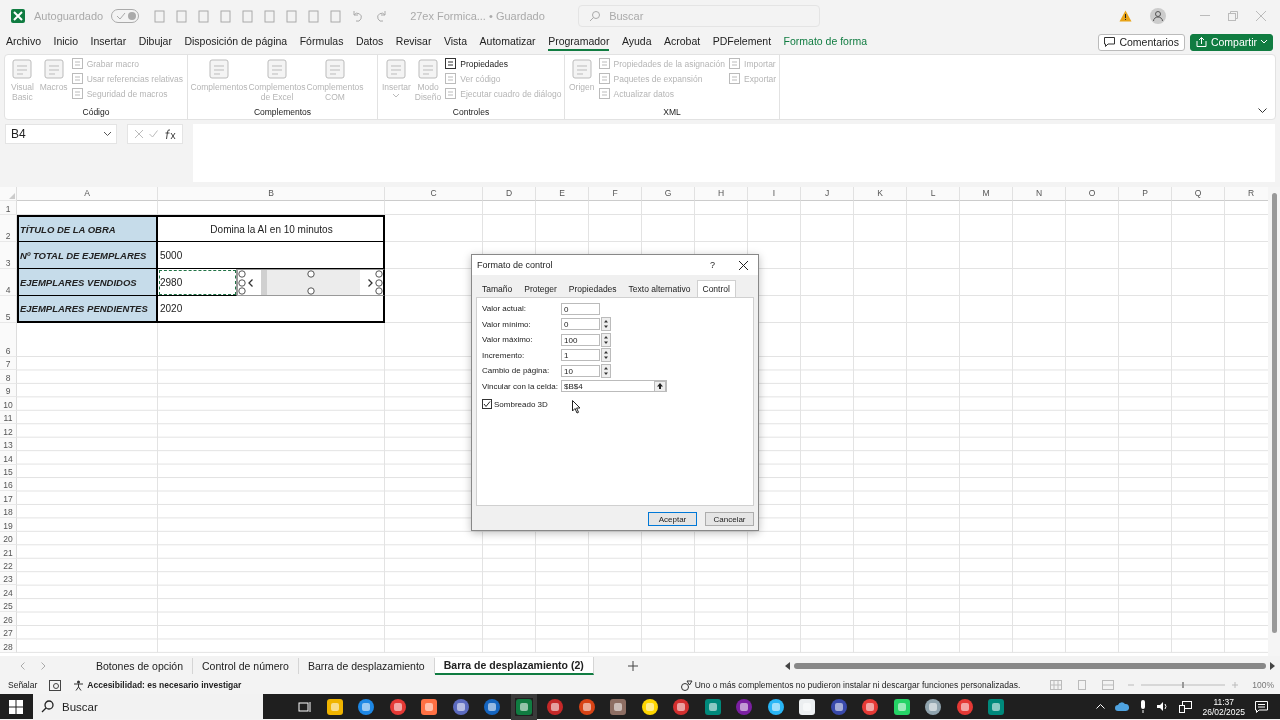 The width and height of the screenshot is (1280, 720). Describe the element at coordinates (514, 666) in the screenshot. I see `sheet-tab: Barra de desplazamiento (2)` at that location.